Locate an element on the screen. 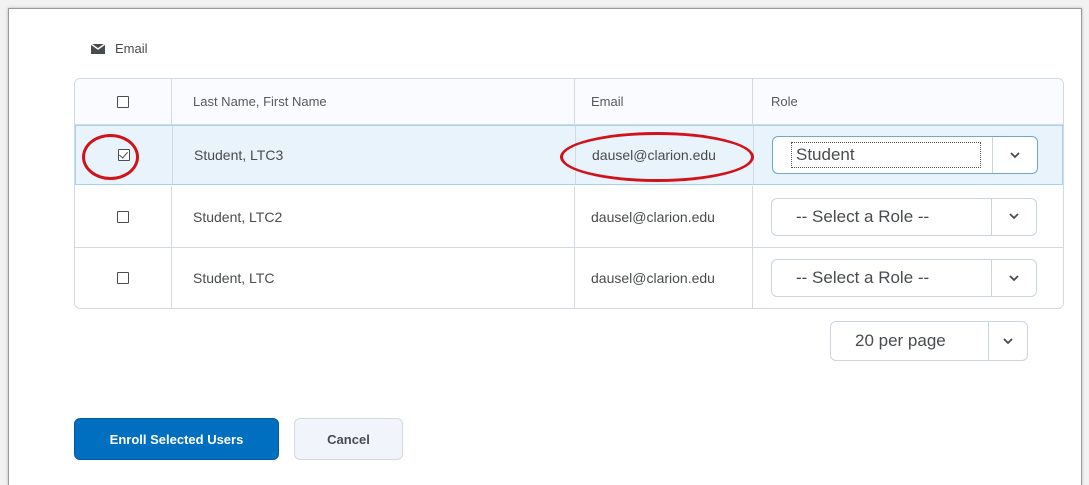 The width and height of the screenshot is (1089, 485). select-all-cell is located at coordinates (123, 101).